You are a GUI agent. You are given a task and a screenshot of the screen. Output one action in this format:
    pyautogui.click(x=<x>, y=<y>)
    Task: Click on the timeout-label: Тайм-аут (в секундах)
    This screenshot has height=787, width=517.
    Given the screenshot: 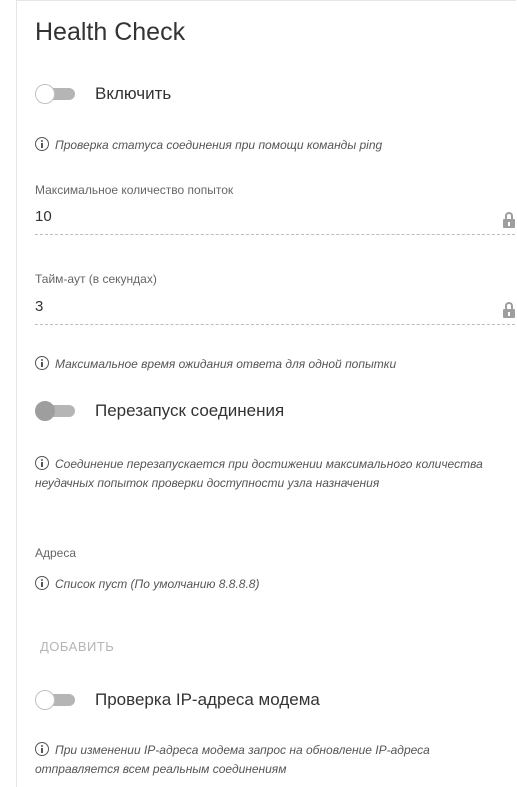 What is the action you would take?
    pyautogui.click(x=96, y=279)
    